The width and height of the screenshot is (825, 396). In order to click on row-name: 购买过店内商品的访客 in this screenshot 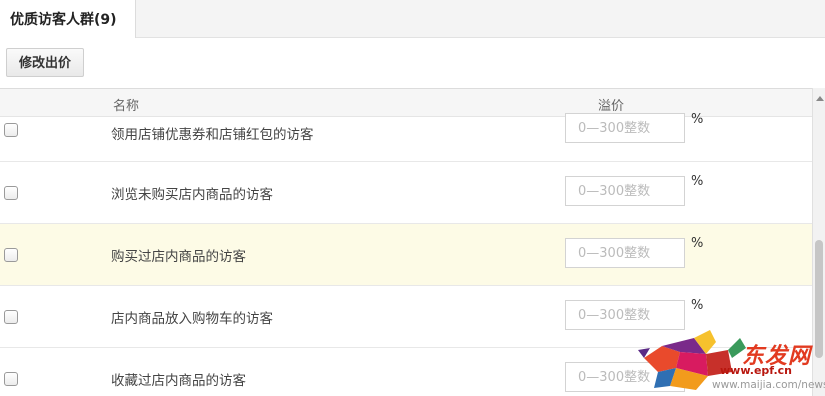, I will do `click(178, 257)`.